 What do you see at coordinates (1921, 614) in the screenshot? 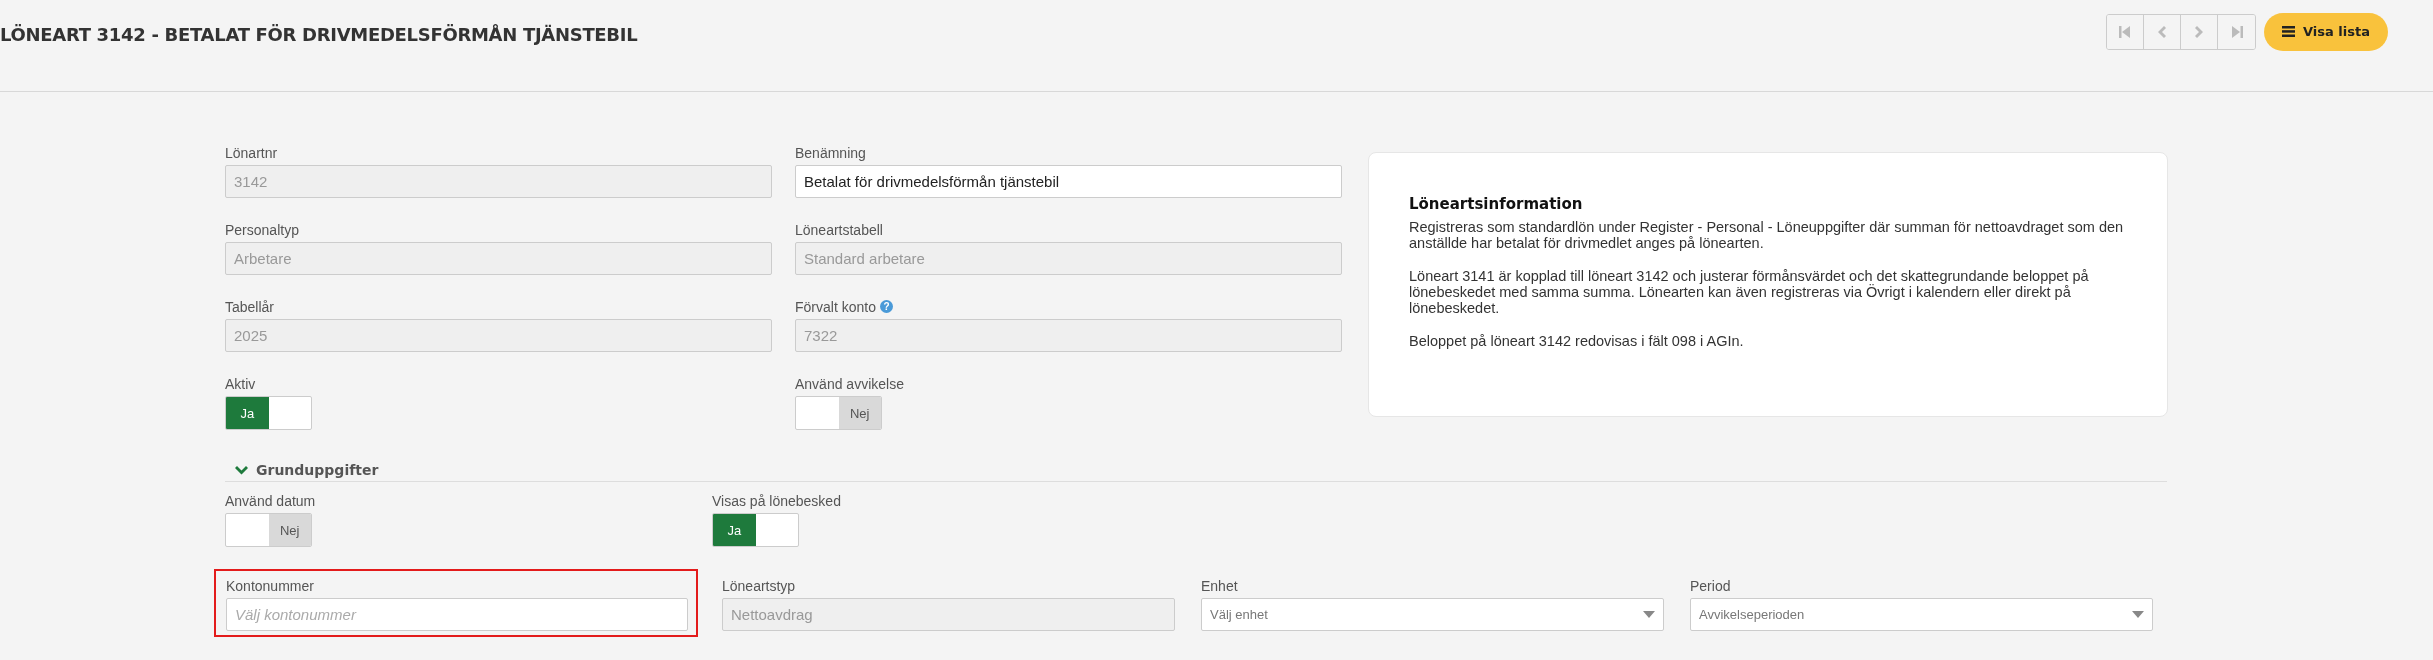
I see `dropdown: Avvikelseperioden` at bounding box center [1921, 614].